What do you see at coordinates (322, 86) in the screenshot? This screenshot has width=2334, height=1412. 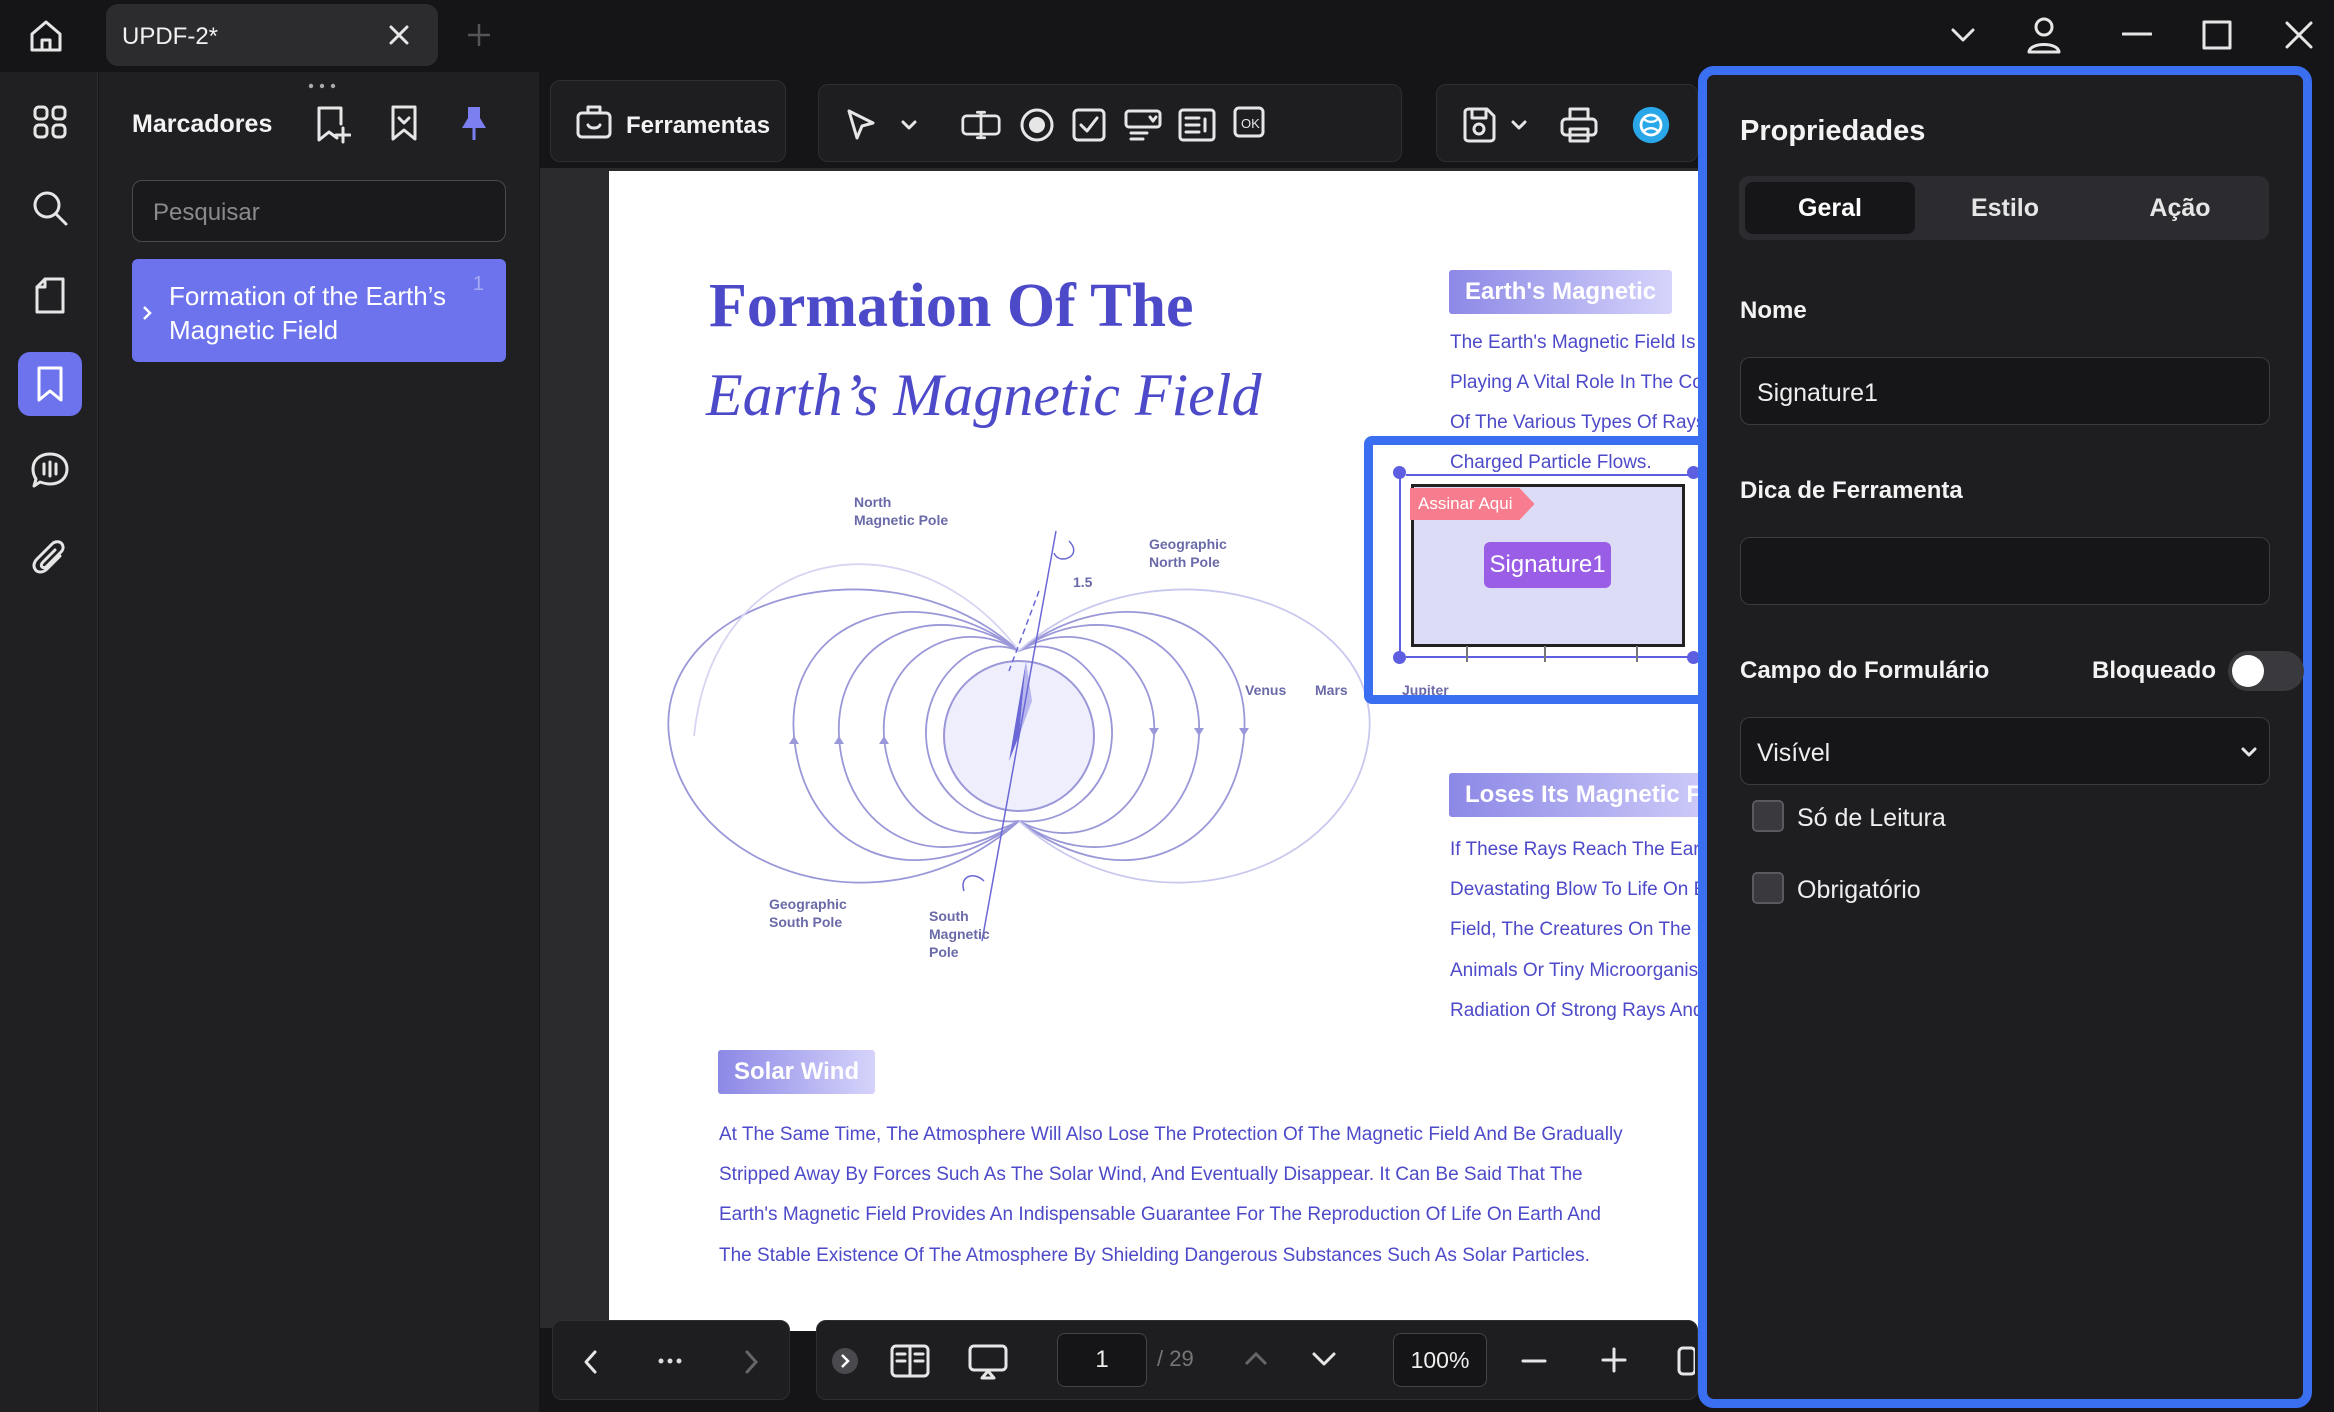 I see `drag-handle-icon` at bounding box center [322, 86].